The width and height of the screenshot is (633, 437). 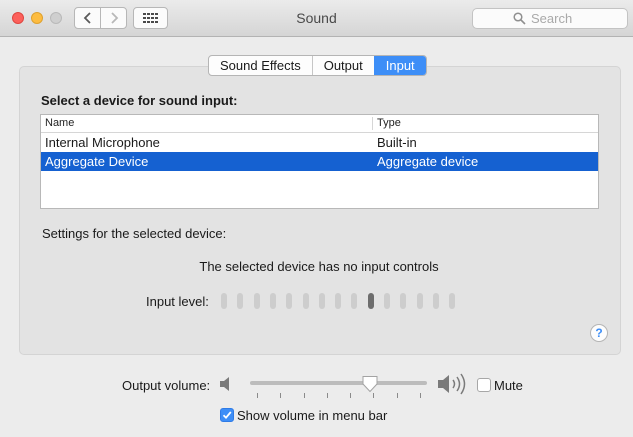 What do you see at coordinates (260, 65) in the screenshot?
I see `tab-sound-effects: Sound Effects` at bounding box center [260, 65].